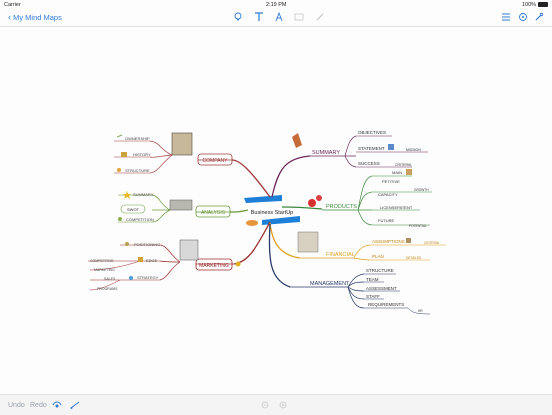 The height and width of the screenshot is (415, 552). Describe the element at coordinates (276, 404) in the screenshot. I see `bottom-toolbar: Undo Redo` at that location.